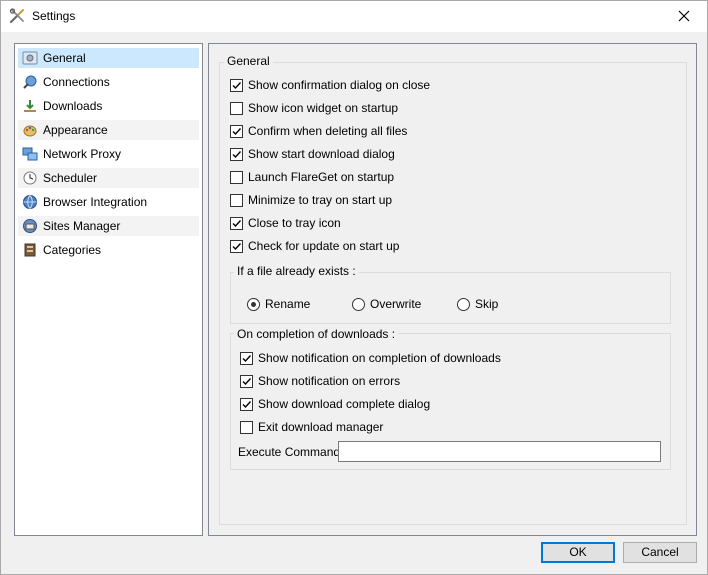 The image size is (708, 575). Describe the element at coordinates (30, 106) in the screenshot. I see `downloads-icon` at that location.